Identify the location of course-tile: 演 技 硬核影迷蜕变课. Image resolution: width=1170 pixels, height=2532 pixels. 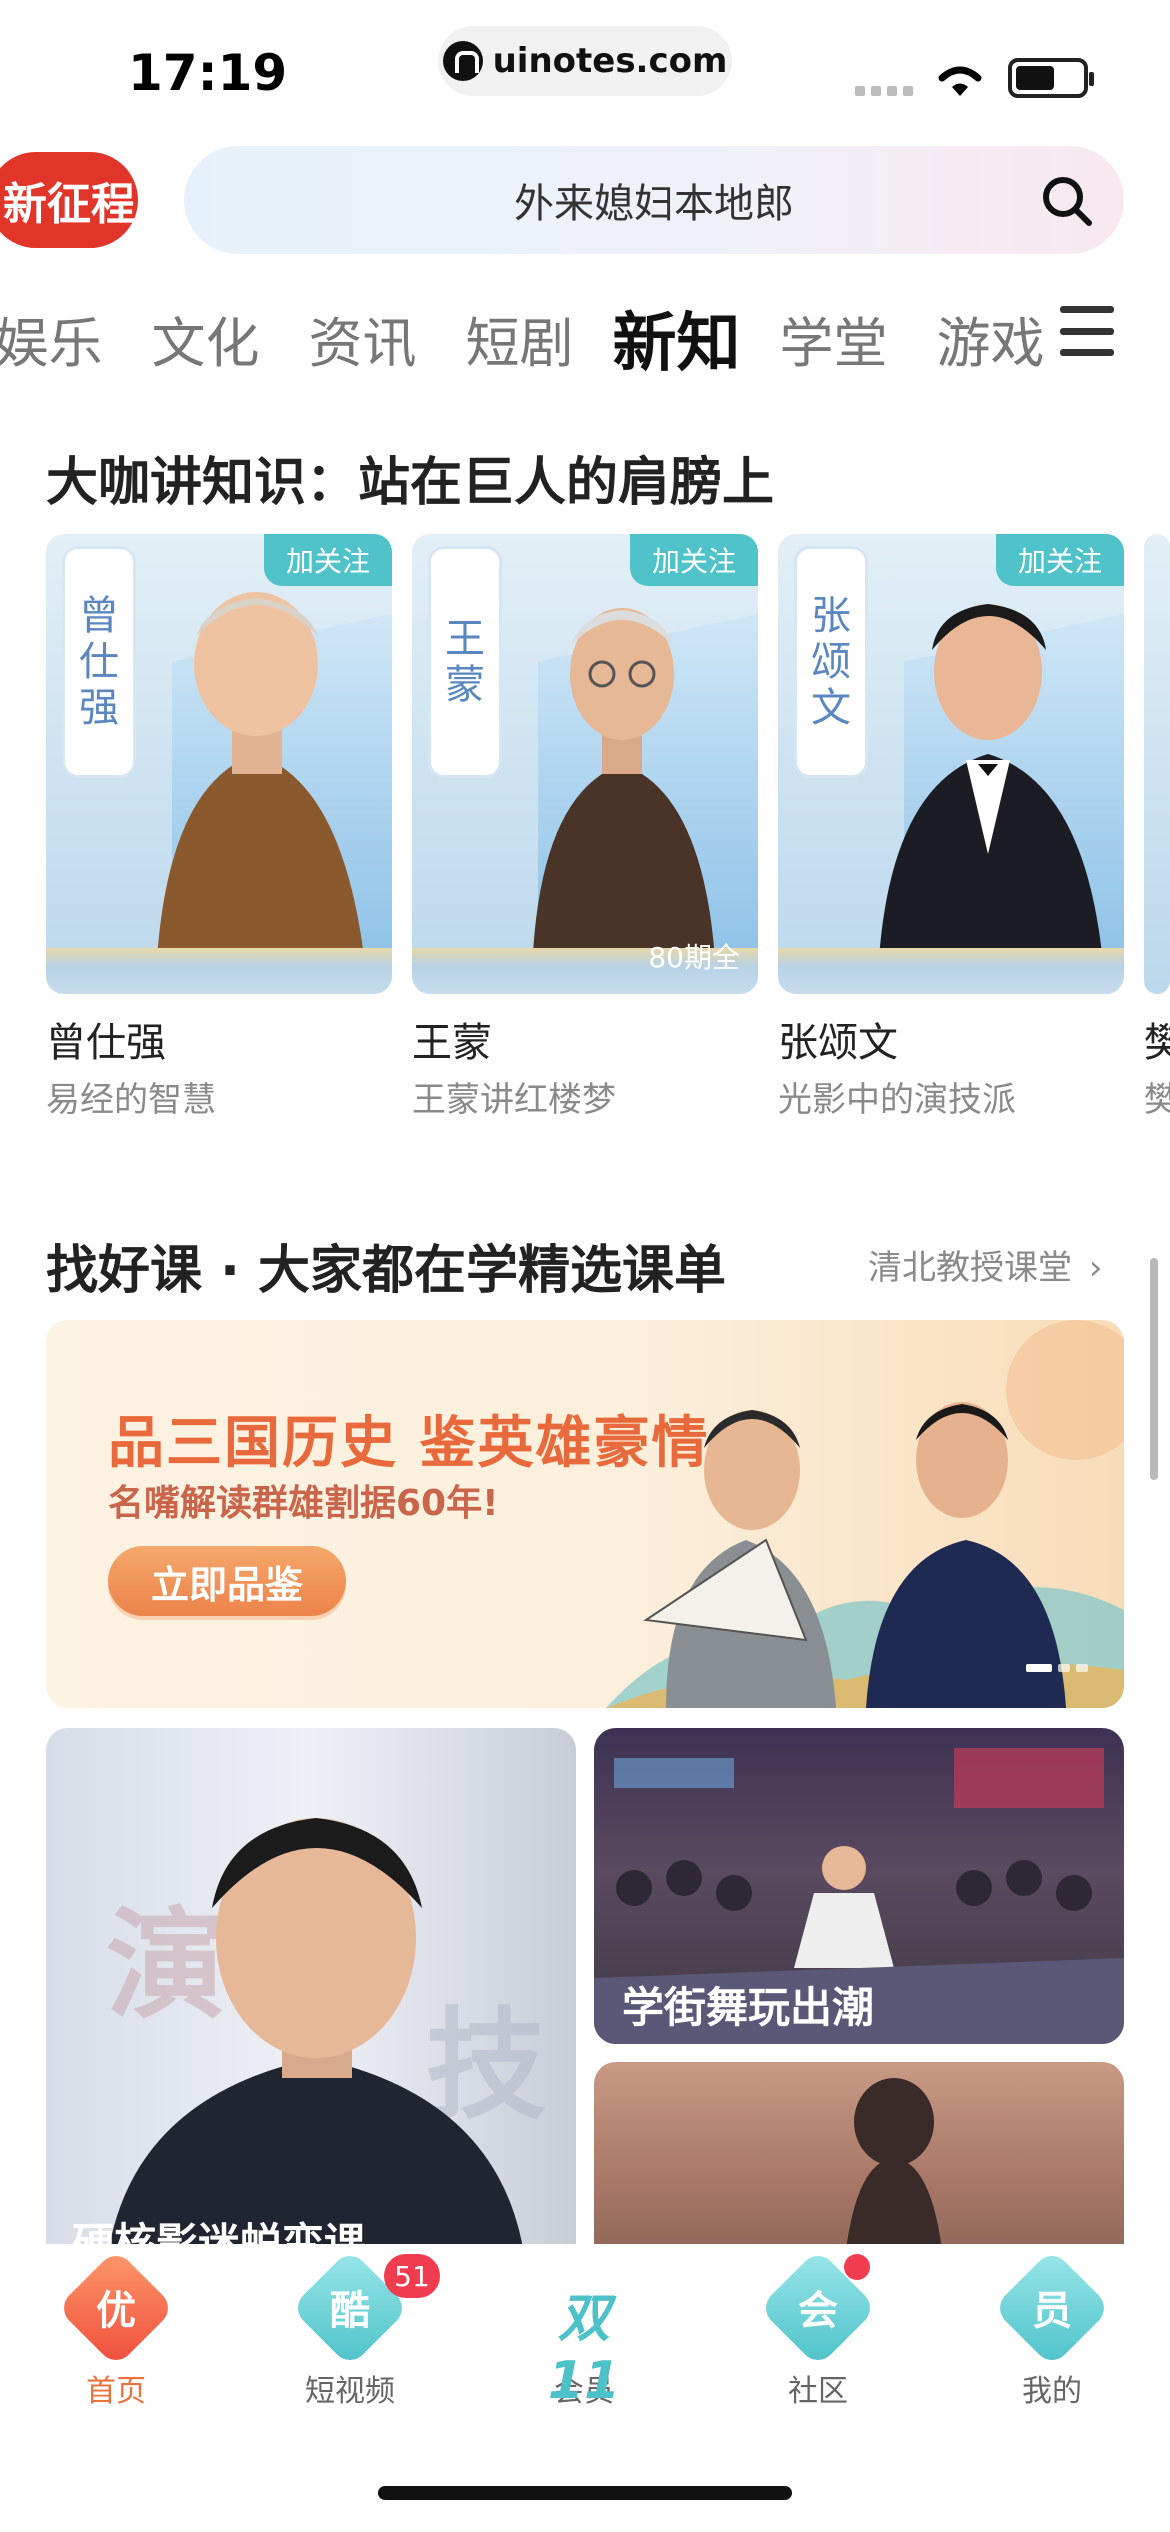
(311, 1998).